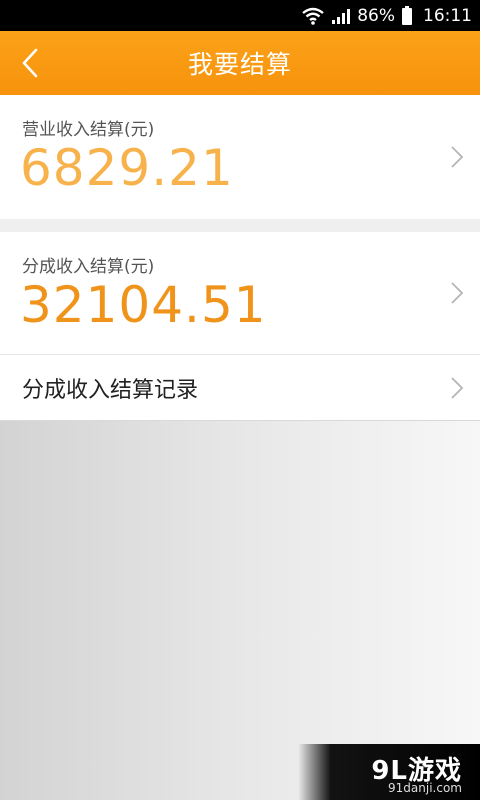 The width and height of the screenshot is (480, 800). I want to click on battery-icon, so click(407, 15).